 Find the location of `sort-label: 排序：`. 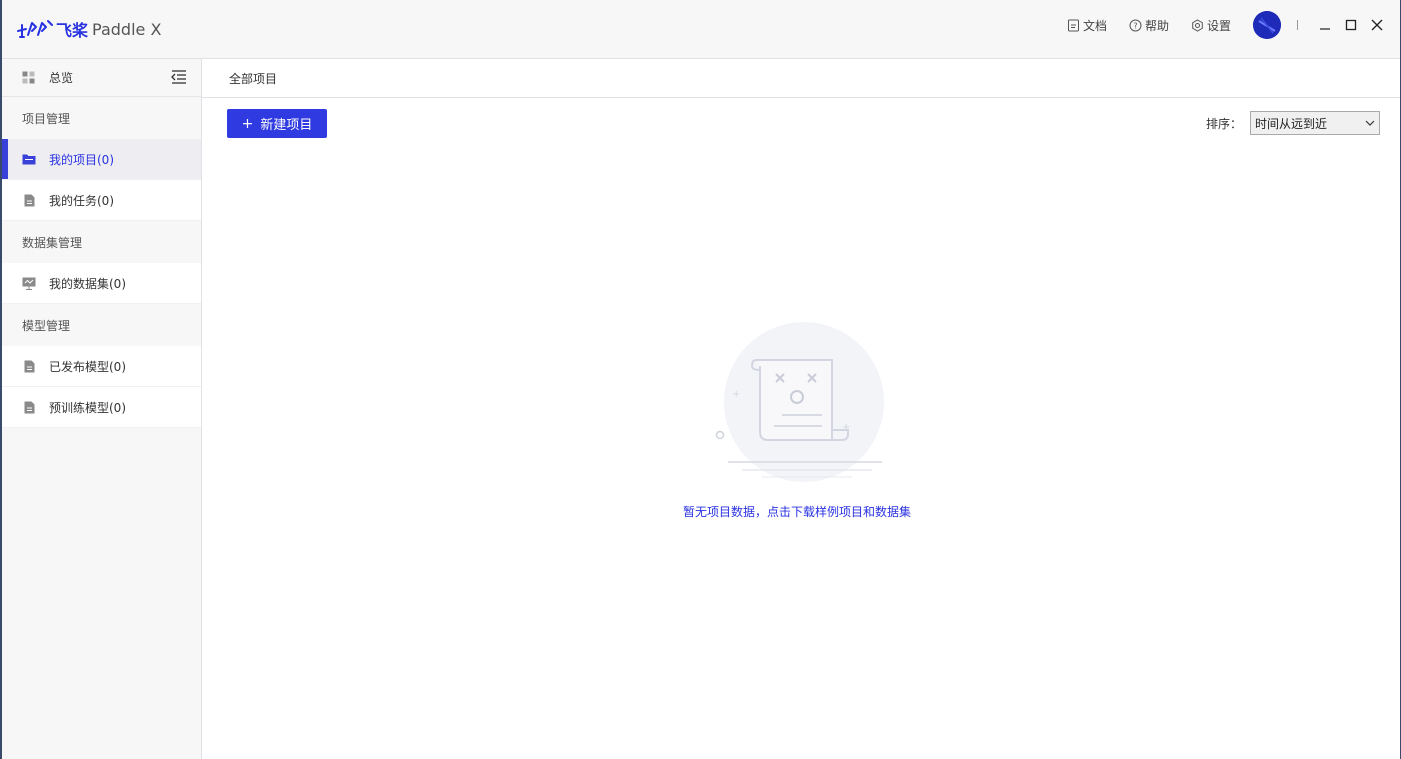

sort-label: 排序： is located at coordinates (1223, 123).